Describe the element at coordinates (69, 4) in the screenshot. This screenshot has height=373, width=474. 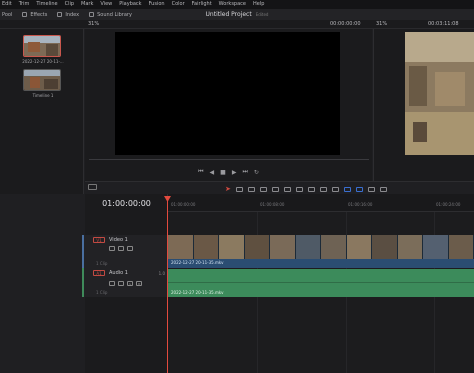
I see `menu-clip: Clip` at that location.